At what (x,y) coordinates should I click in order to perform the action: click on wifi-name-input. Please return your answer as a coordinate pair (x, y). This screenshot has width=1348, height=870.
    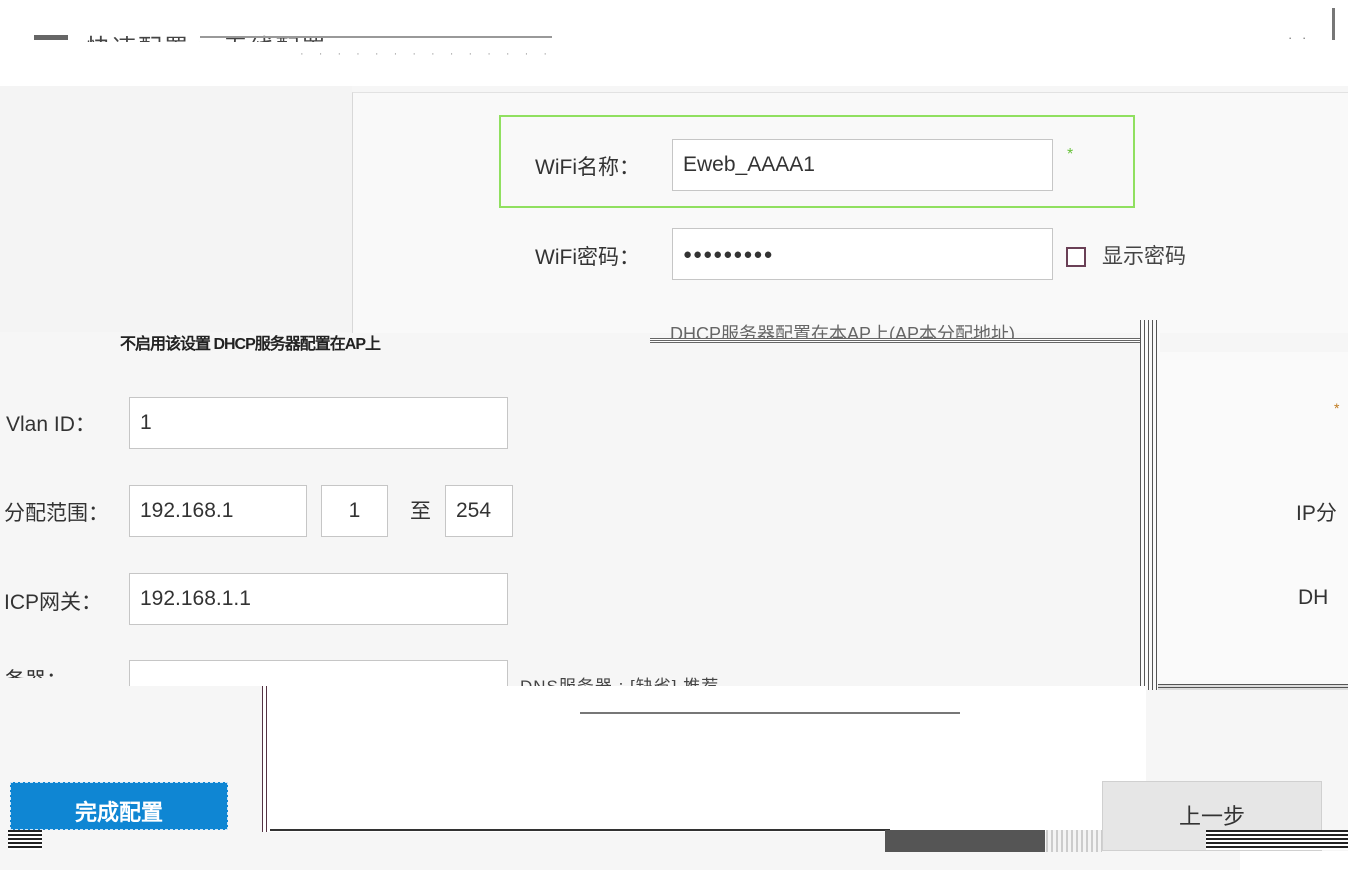
    Looking at the image, I should click on (862, 165).